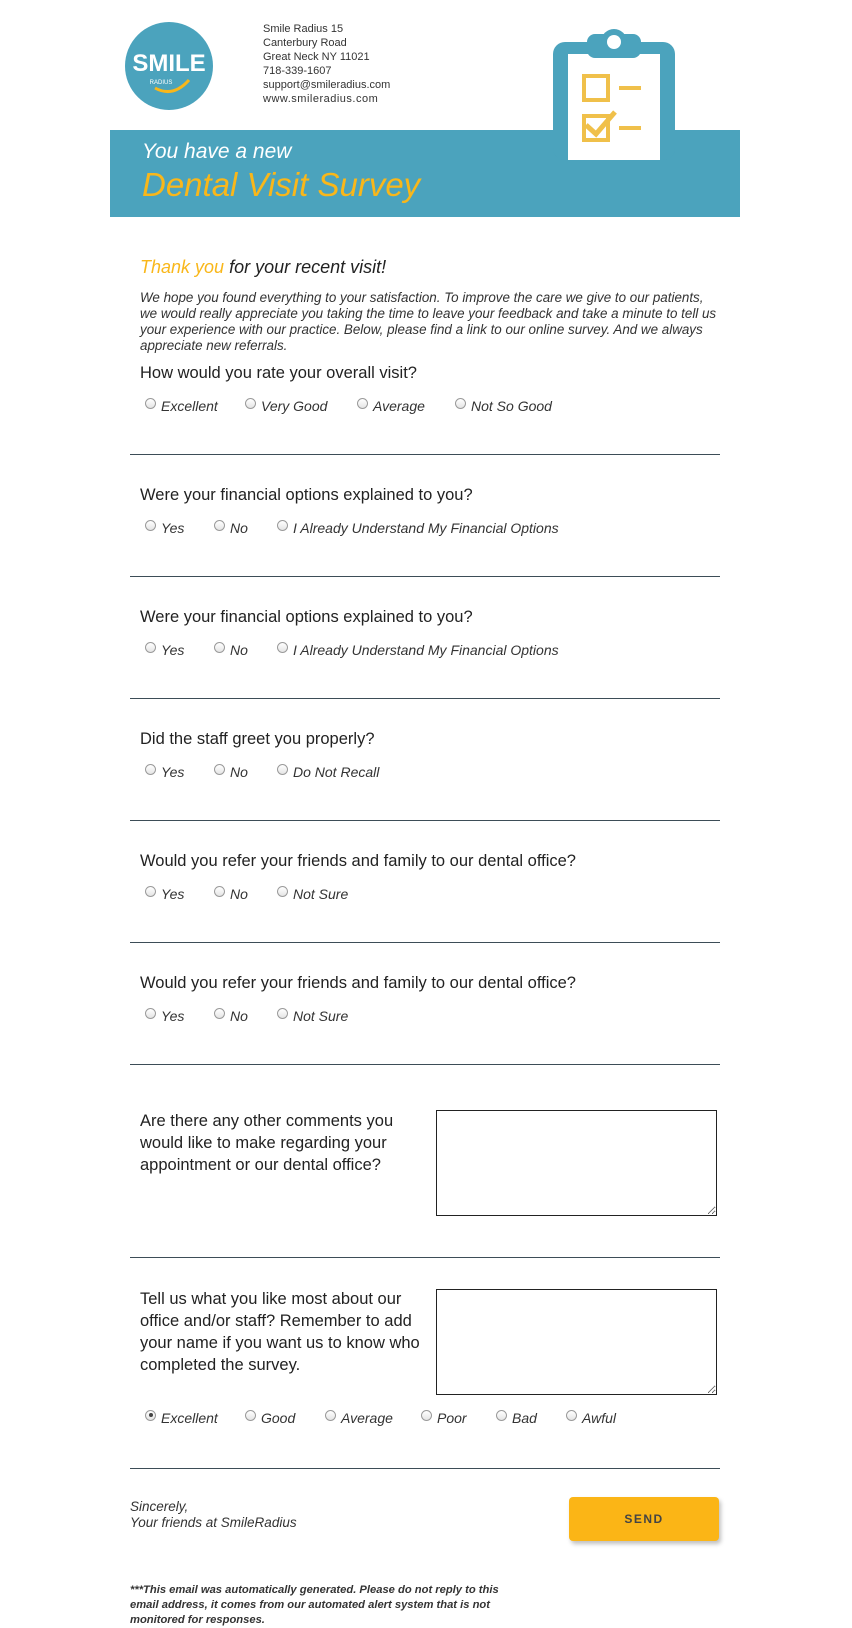 Image resolution: width=852 pixels, height=1628 pixels. Describe the element at coordinates (213, 1515) in the screenshot. I see `closing-signature: Sincerely, Your friends at SmileRadius` at that location.